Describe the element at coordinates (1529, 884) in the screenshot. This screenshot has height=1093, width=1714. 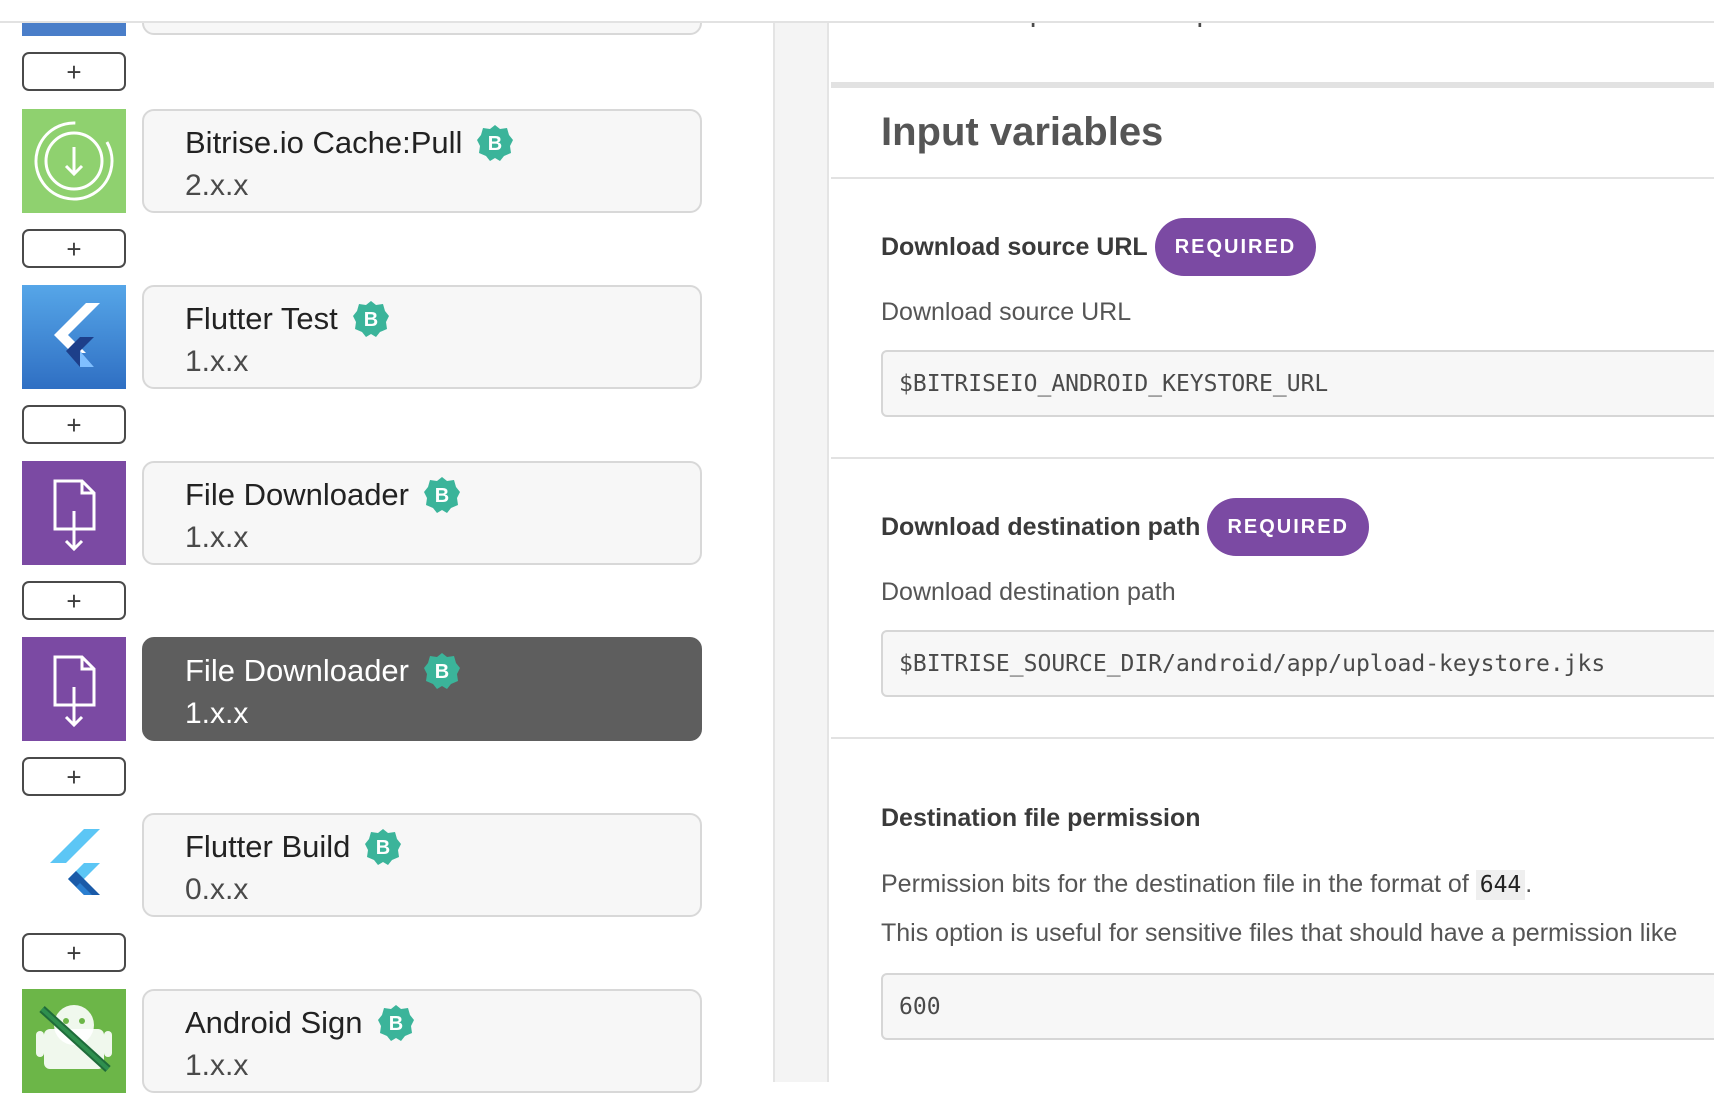
I see `description-suffix: .` at that location.